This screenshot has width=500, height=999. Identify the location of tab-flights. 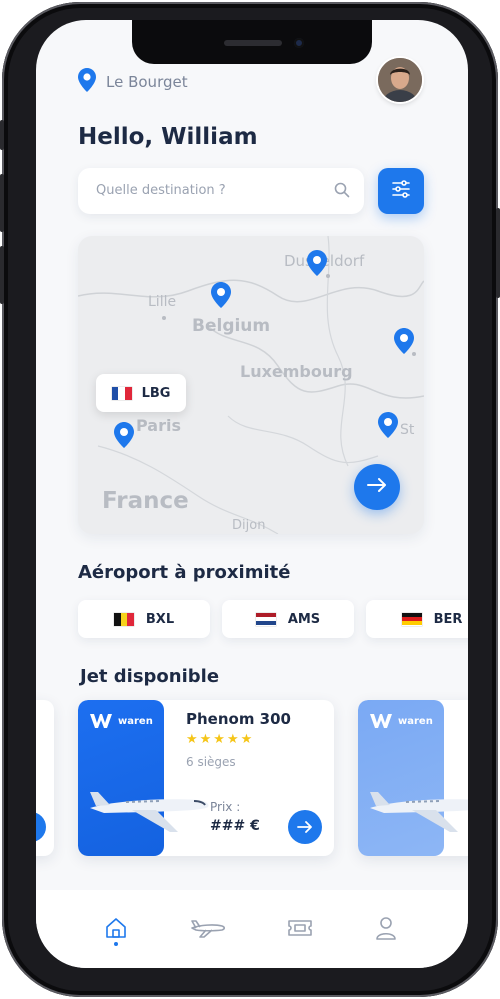
(208, 930).